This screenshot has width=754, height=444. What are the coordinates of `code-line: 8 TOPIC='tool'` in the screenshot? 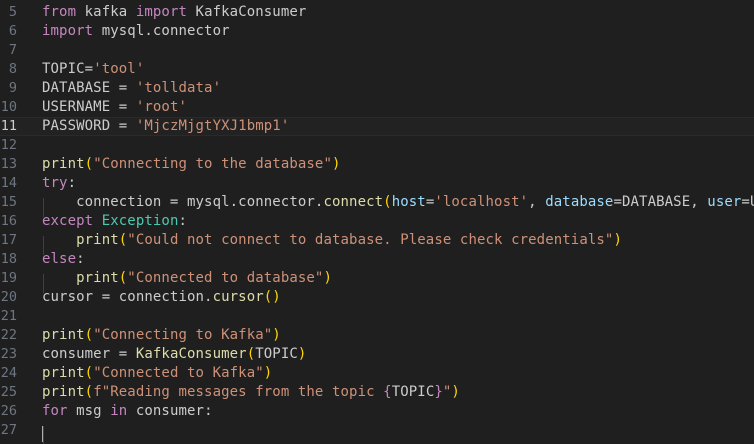 It's located at (377, 69).